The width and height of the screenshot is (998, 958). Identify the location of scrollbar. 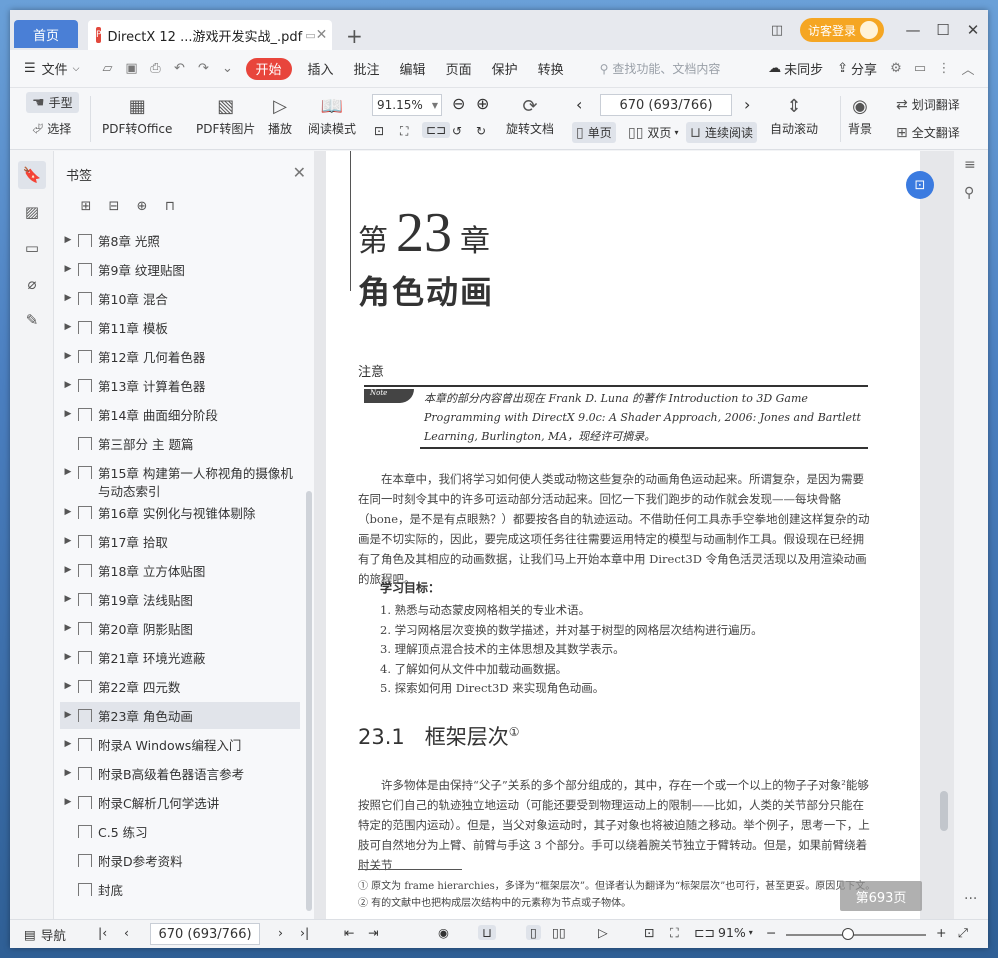
(309, 701).